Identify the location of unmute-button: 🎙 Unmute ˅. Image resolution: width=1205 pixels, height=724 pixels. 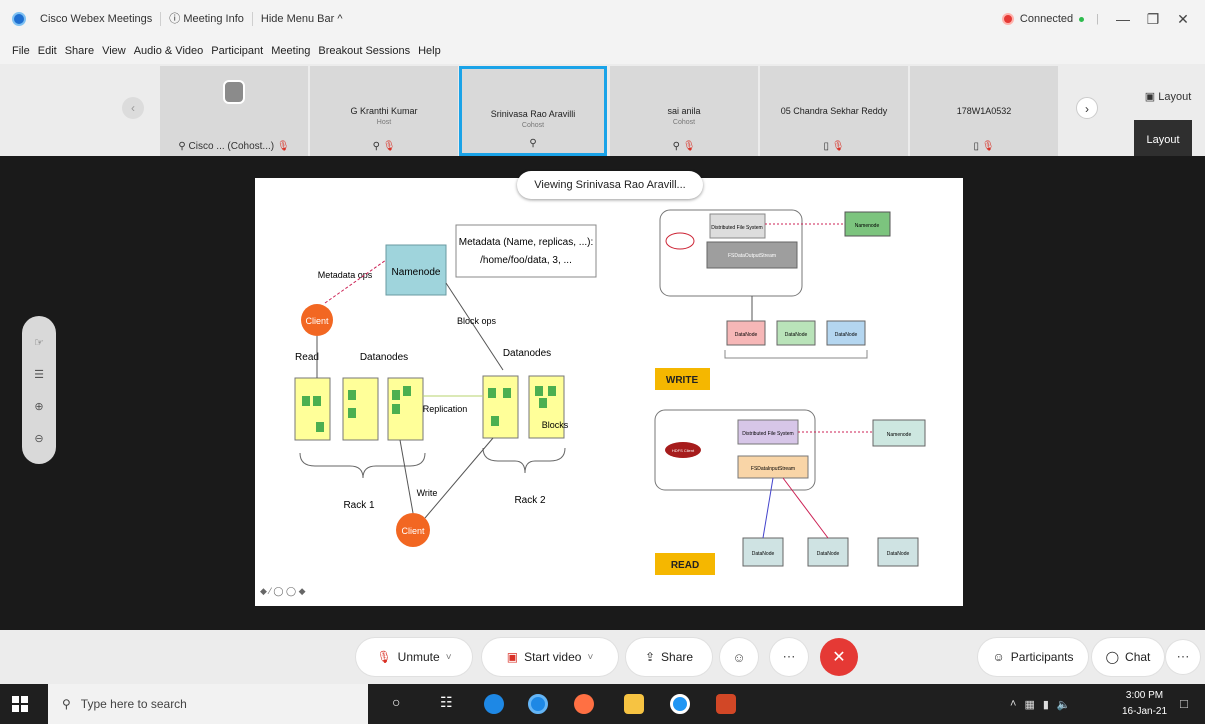
(414, 657).